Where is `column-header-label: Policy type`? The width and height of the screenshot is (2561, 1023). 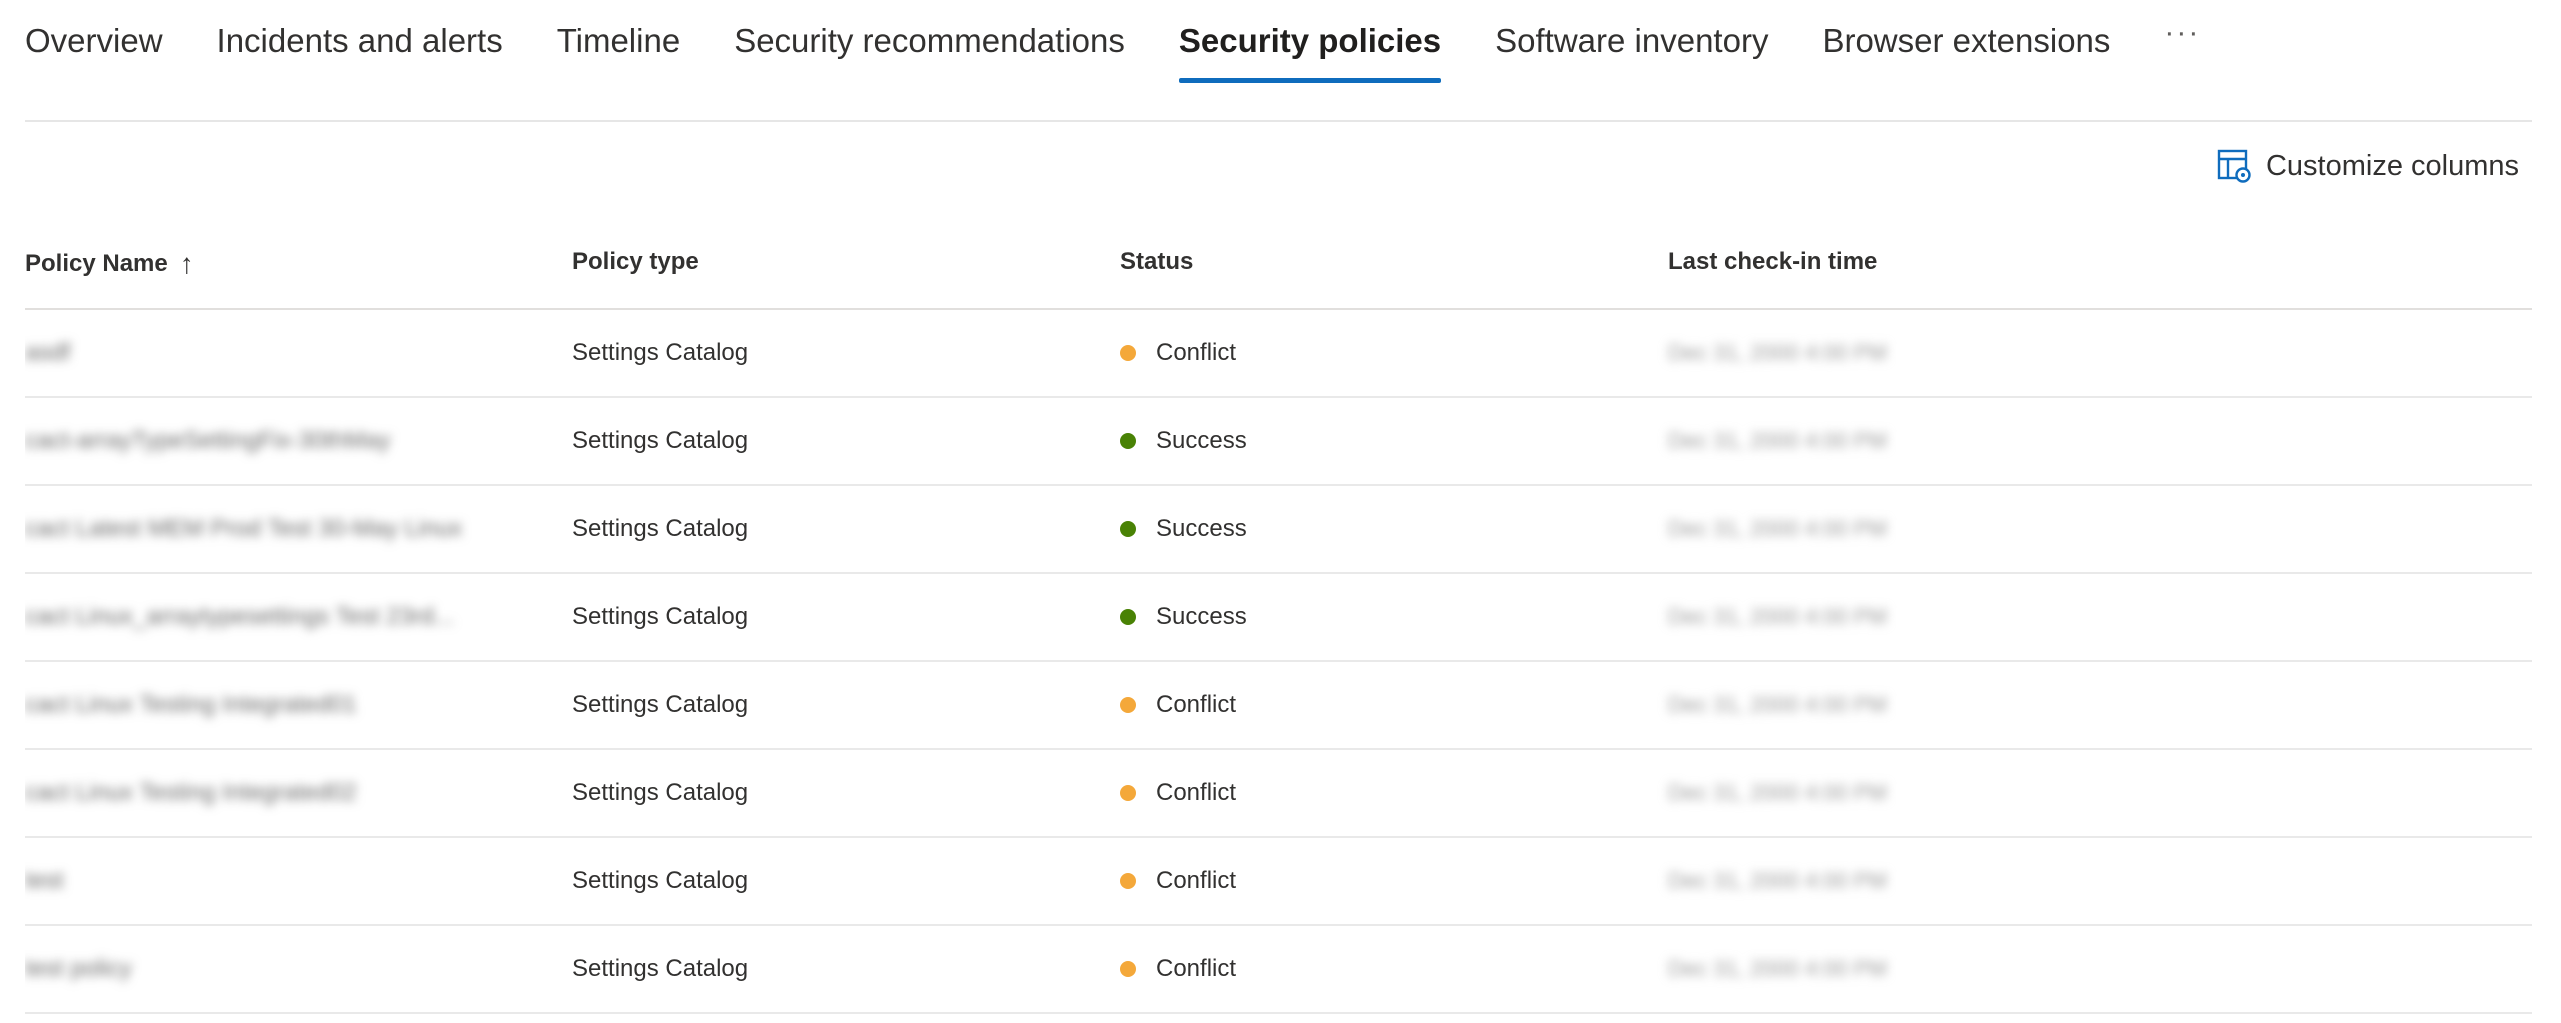 column-header-label: Policy type is located at coordinates (635, 261).